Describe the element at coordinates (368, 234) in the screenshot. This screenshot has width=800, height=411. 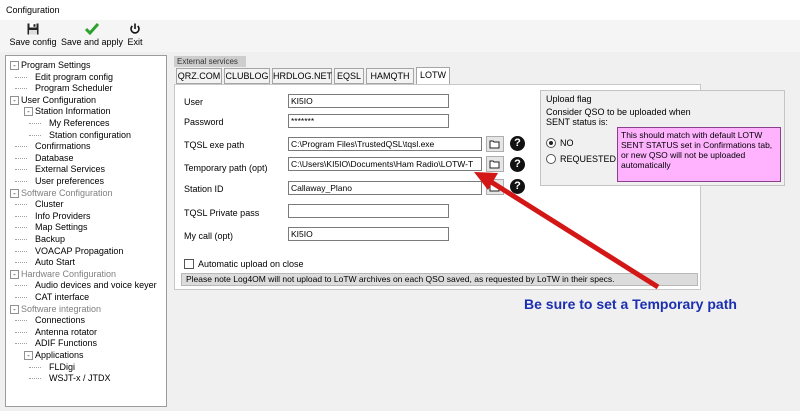
I see `my-call-input: KI5IO` at that location.